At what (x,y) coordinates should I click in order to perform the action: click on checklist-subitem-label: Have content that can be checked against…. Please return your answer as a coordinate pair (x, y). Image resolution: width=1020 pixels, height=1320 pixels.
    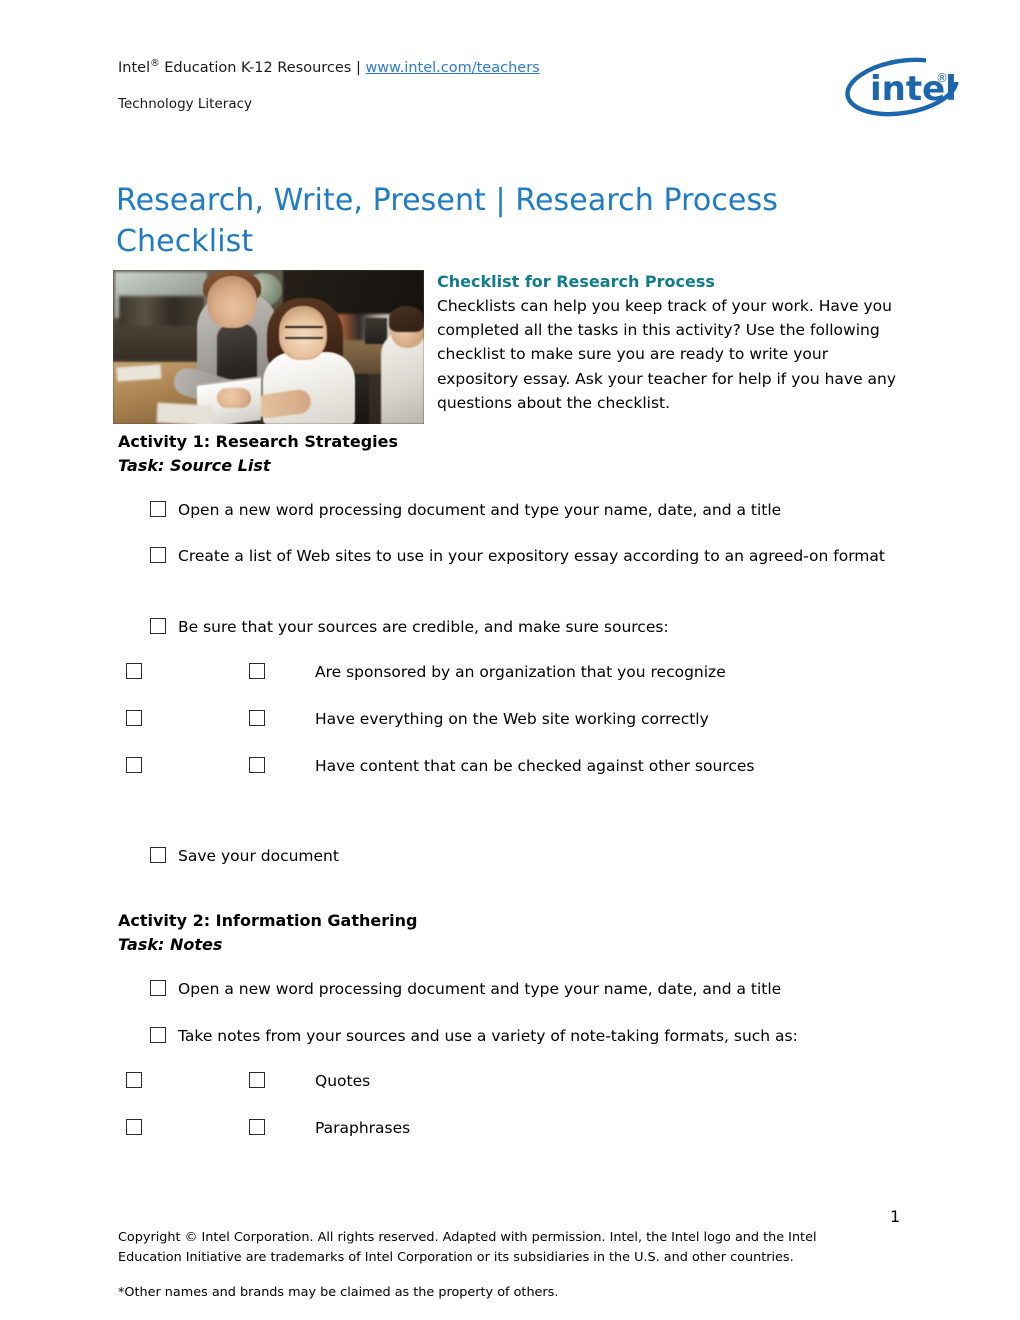
    Looking at the image, I should click on (535, 766).